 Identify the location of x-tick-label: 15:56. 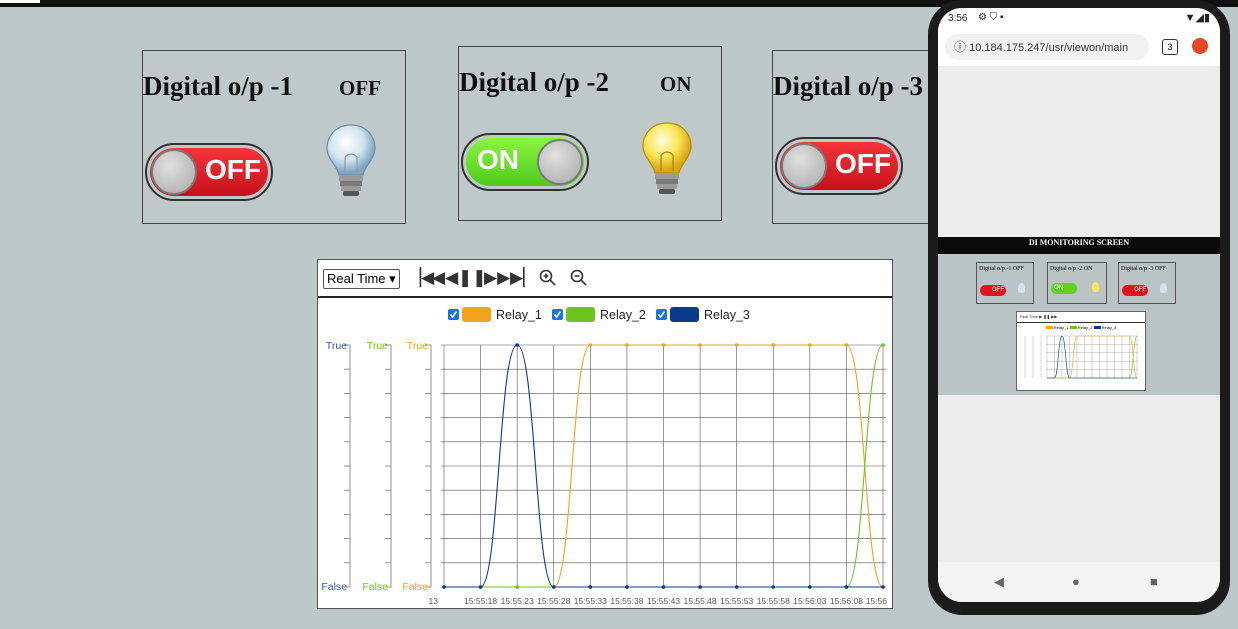
(877, 601).